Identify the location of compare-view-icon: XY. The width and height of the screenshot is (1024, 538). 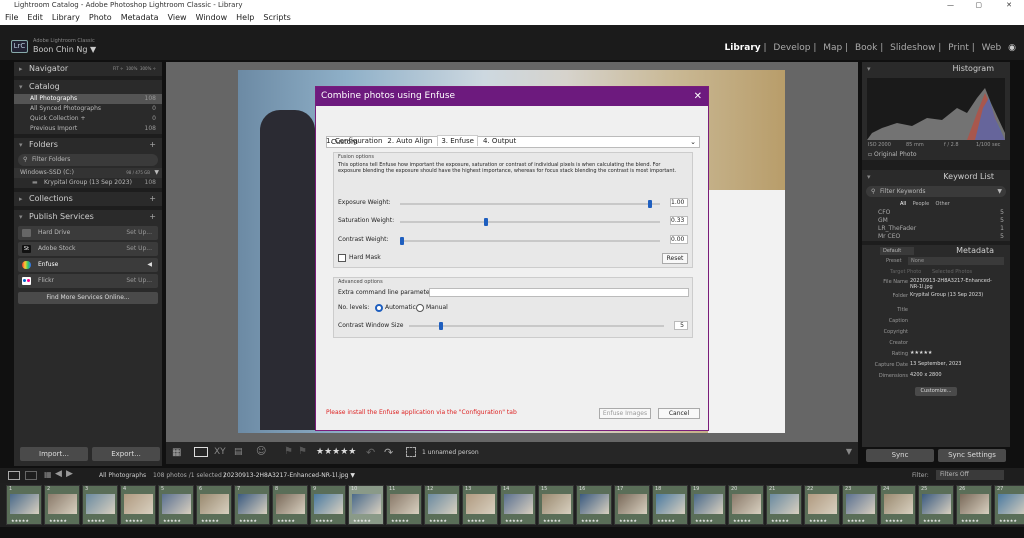
(220, 452).